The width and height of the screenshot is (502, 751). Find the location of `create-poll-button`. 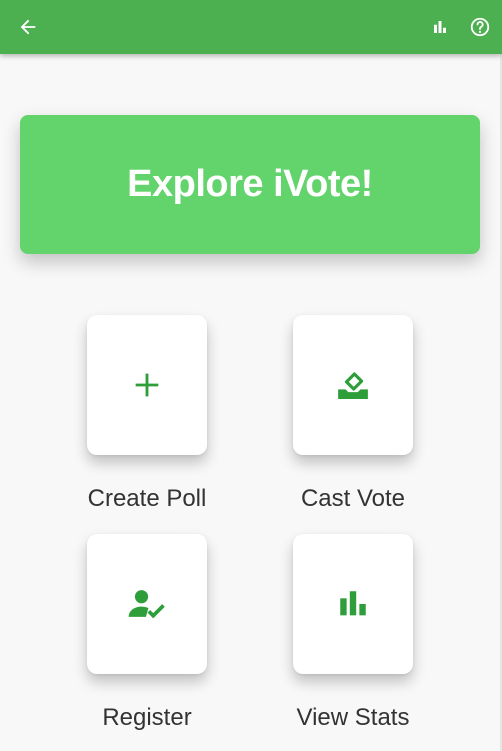

create-poll-button is located at coordinates (147, 385).